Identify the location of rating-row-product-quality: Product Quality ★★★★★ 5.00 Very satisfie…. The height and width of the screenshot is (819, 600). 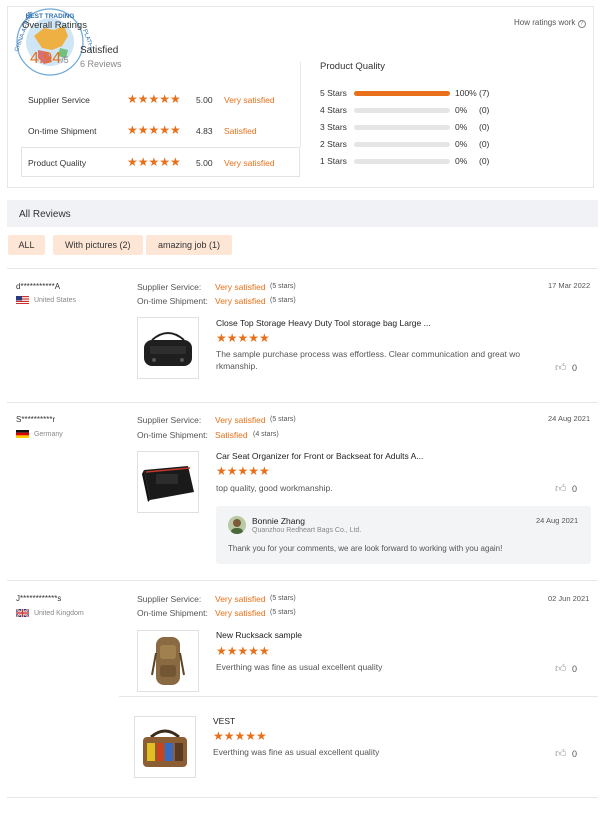
(160, 162).